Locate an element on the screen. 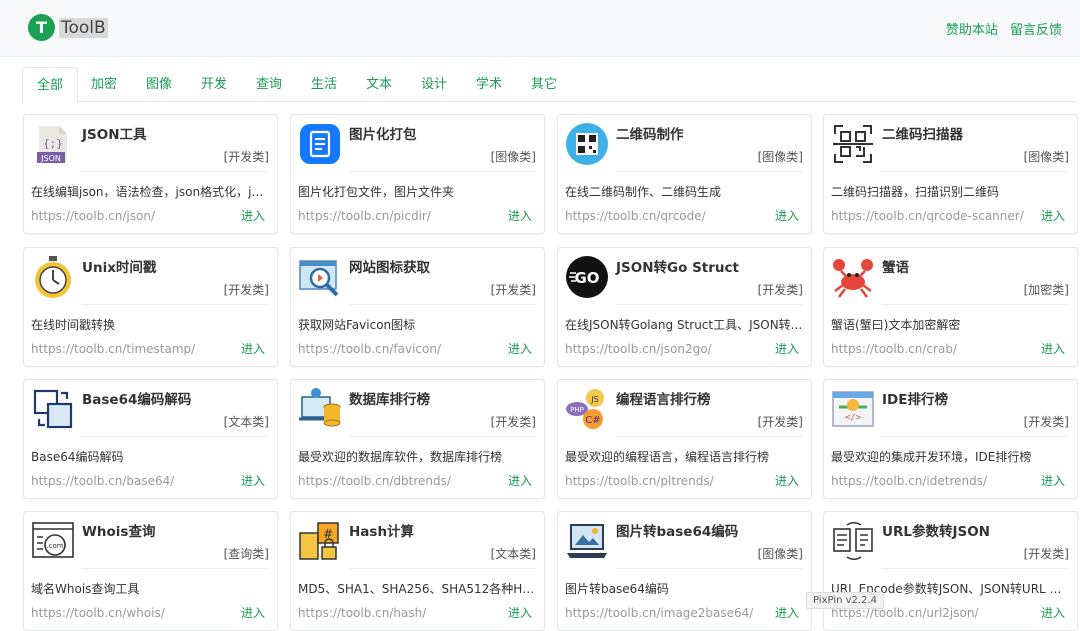 Image resolution: width=1080 pixels, height=631 pixels. sponsor-link: 赞助本站 is located at coordinates (972, 30).